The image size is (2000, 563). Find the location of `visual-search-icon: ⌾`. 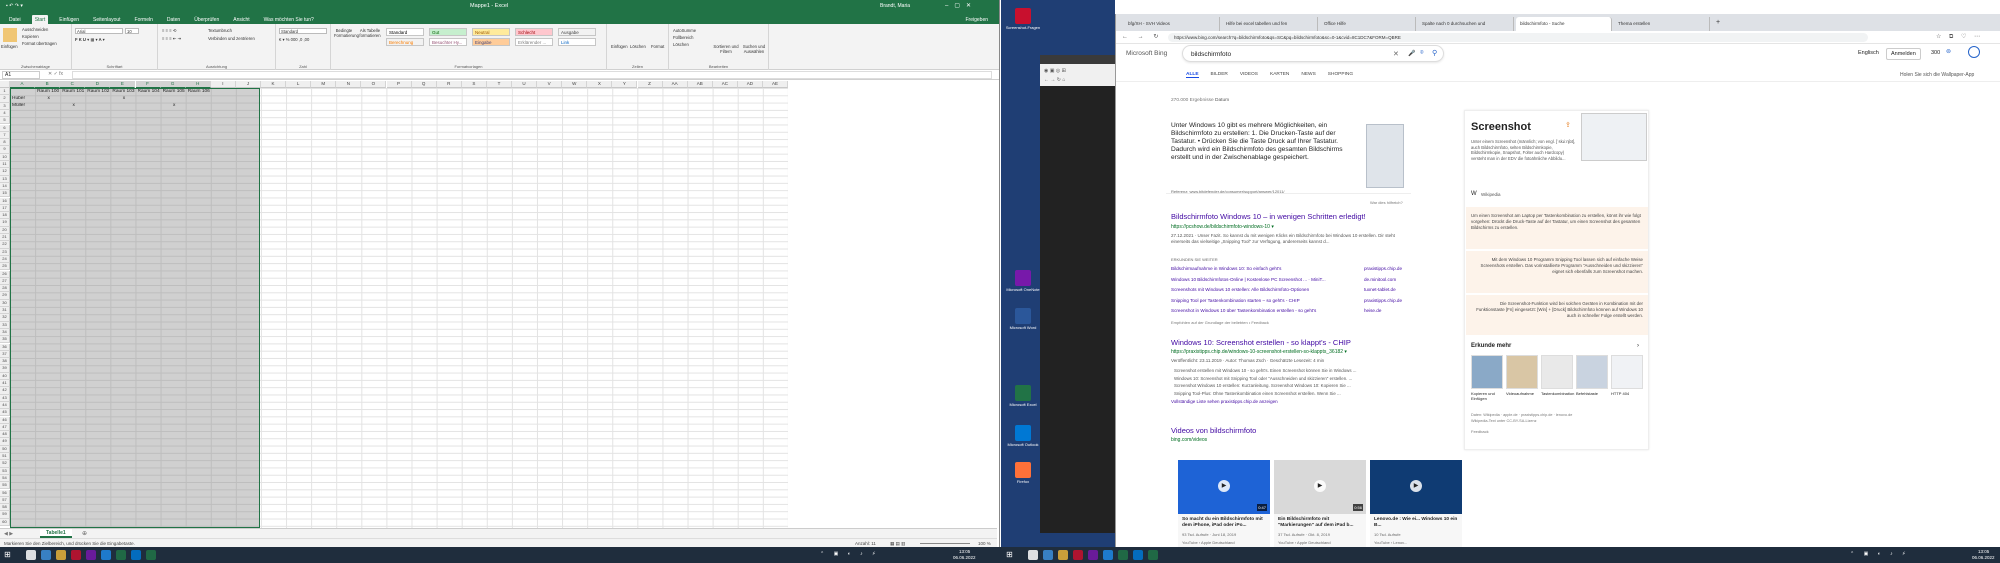

visual-search-icon: ⌾ is located at coordinates (1422, 53).